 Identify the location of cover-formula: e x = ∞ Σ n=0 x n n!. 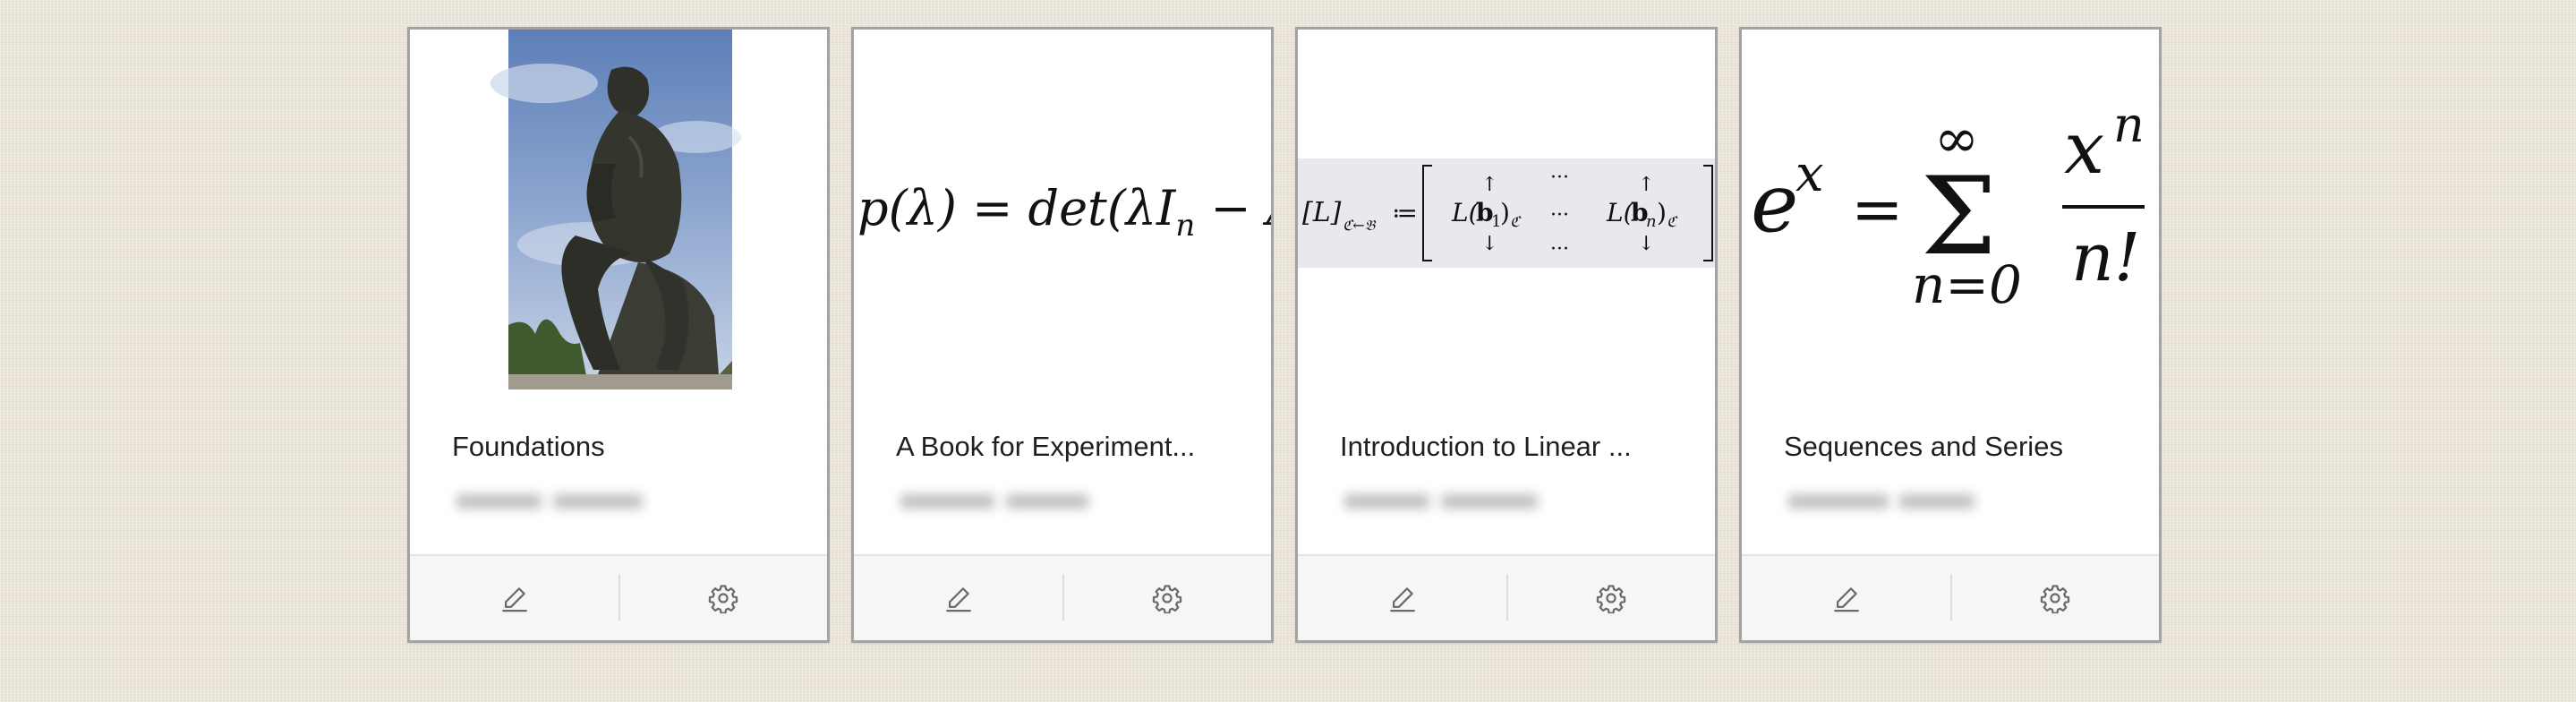
(1948, 206).